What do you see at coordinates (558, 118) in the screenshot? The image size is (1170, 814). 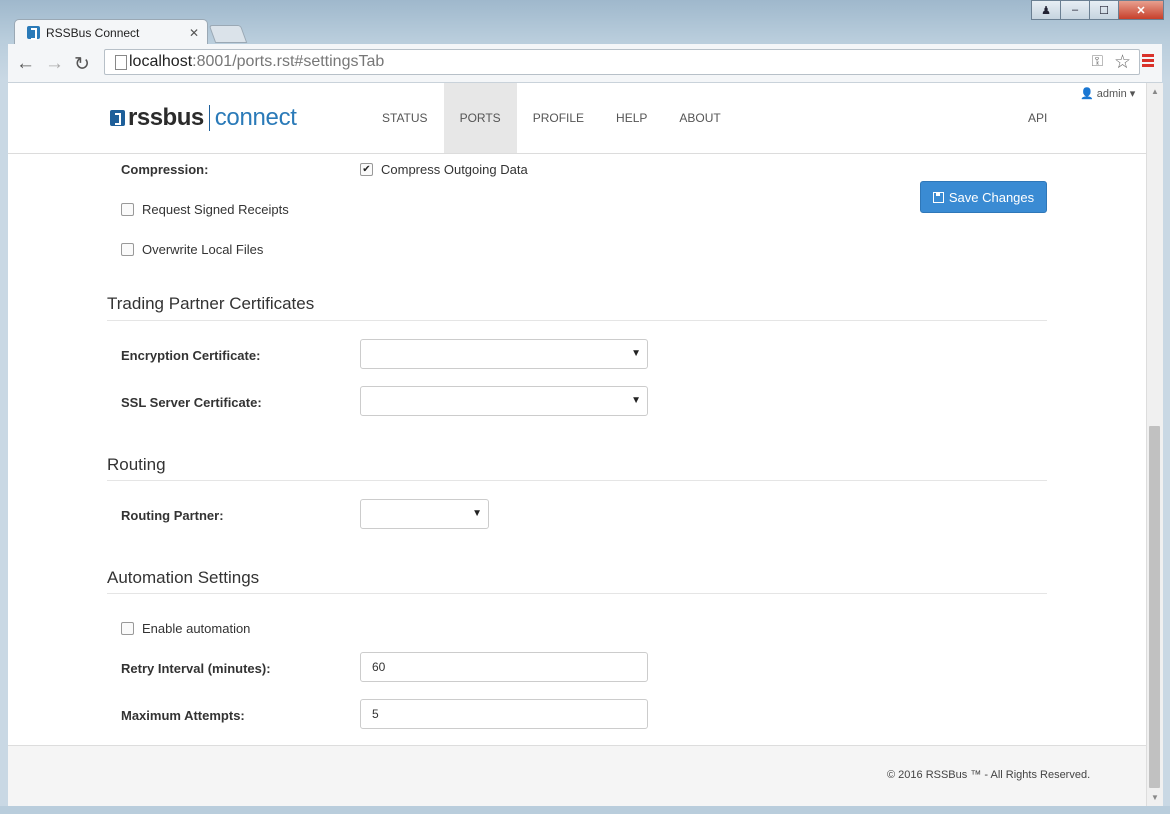 I see `nav-profile: PROFILE` at bounding box center [558, 118].